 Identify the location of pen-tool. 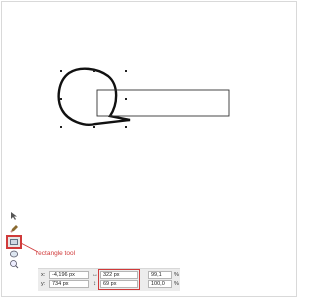
(14, 229).